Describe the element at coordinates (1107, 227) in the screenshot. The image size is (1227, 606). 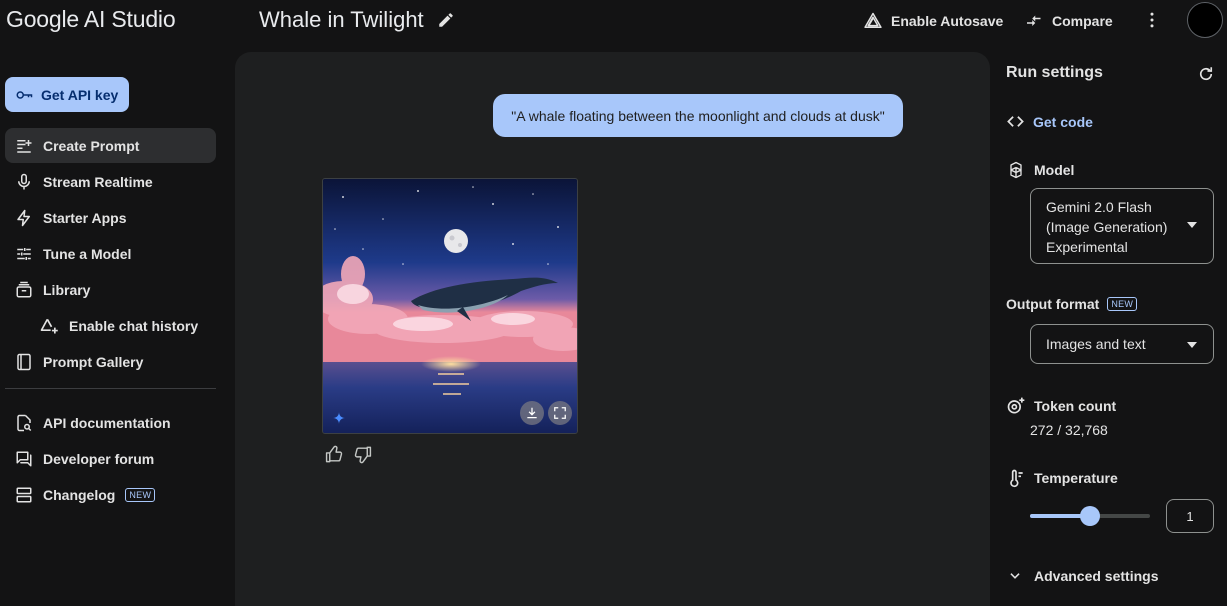
I see `model-select-line-2: (Image Generation)` at that location.